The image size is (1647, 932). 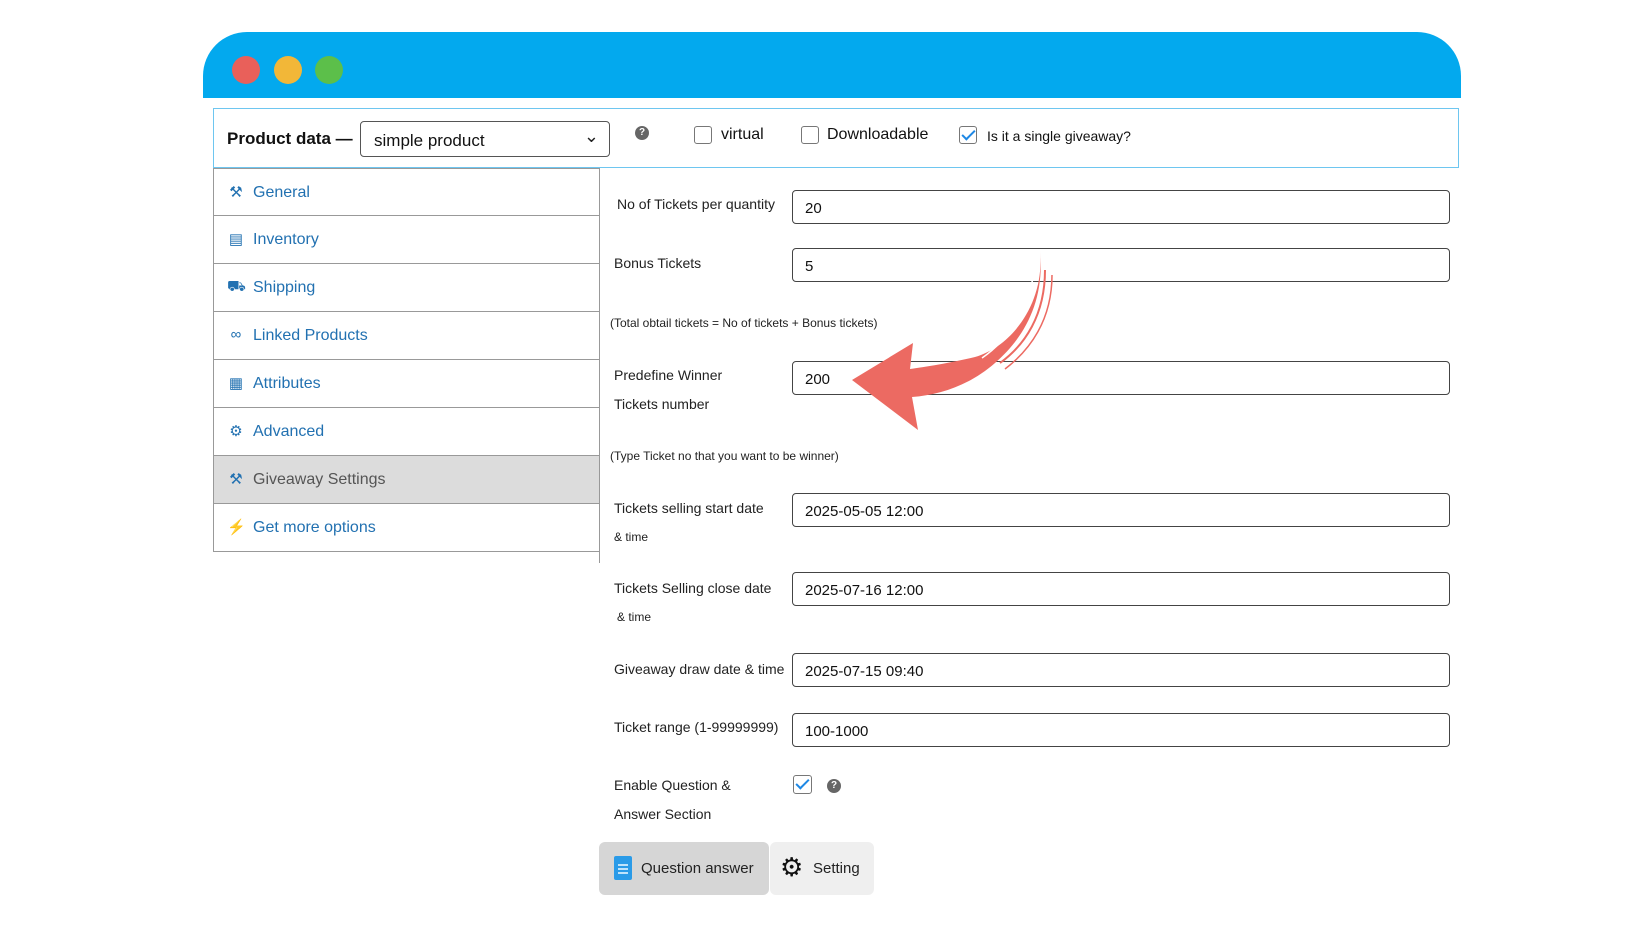 What do you see at coordinates (663, 814) in the screenshot?
I see `enable-qa-label-2: Answer Section` at bounding box center [663, 814].